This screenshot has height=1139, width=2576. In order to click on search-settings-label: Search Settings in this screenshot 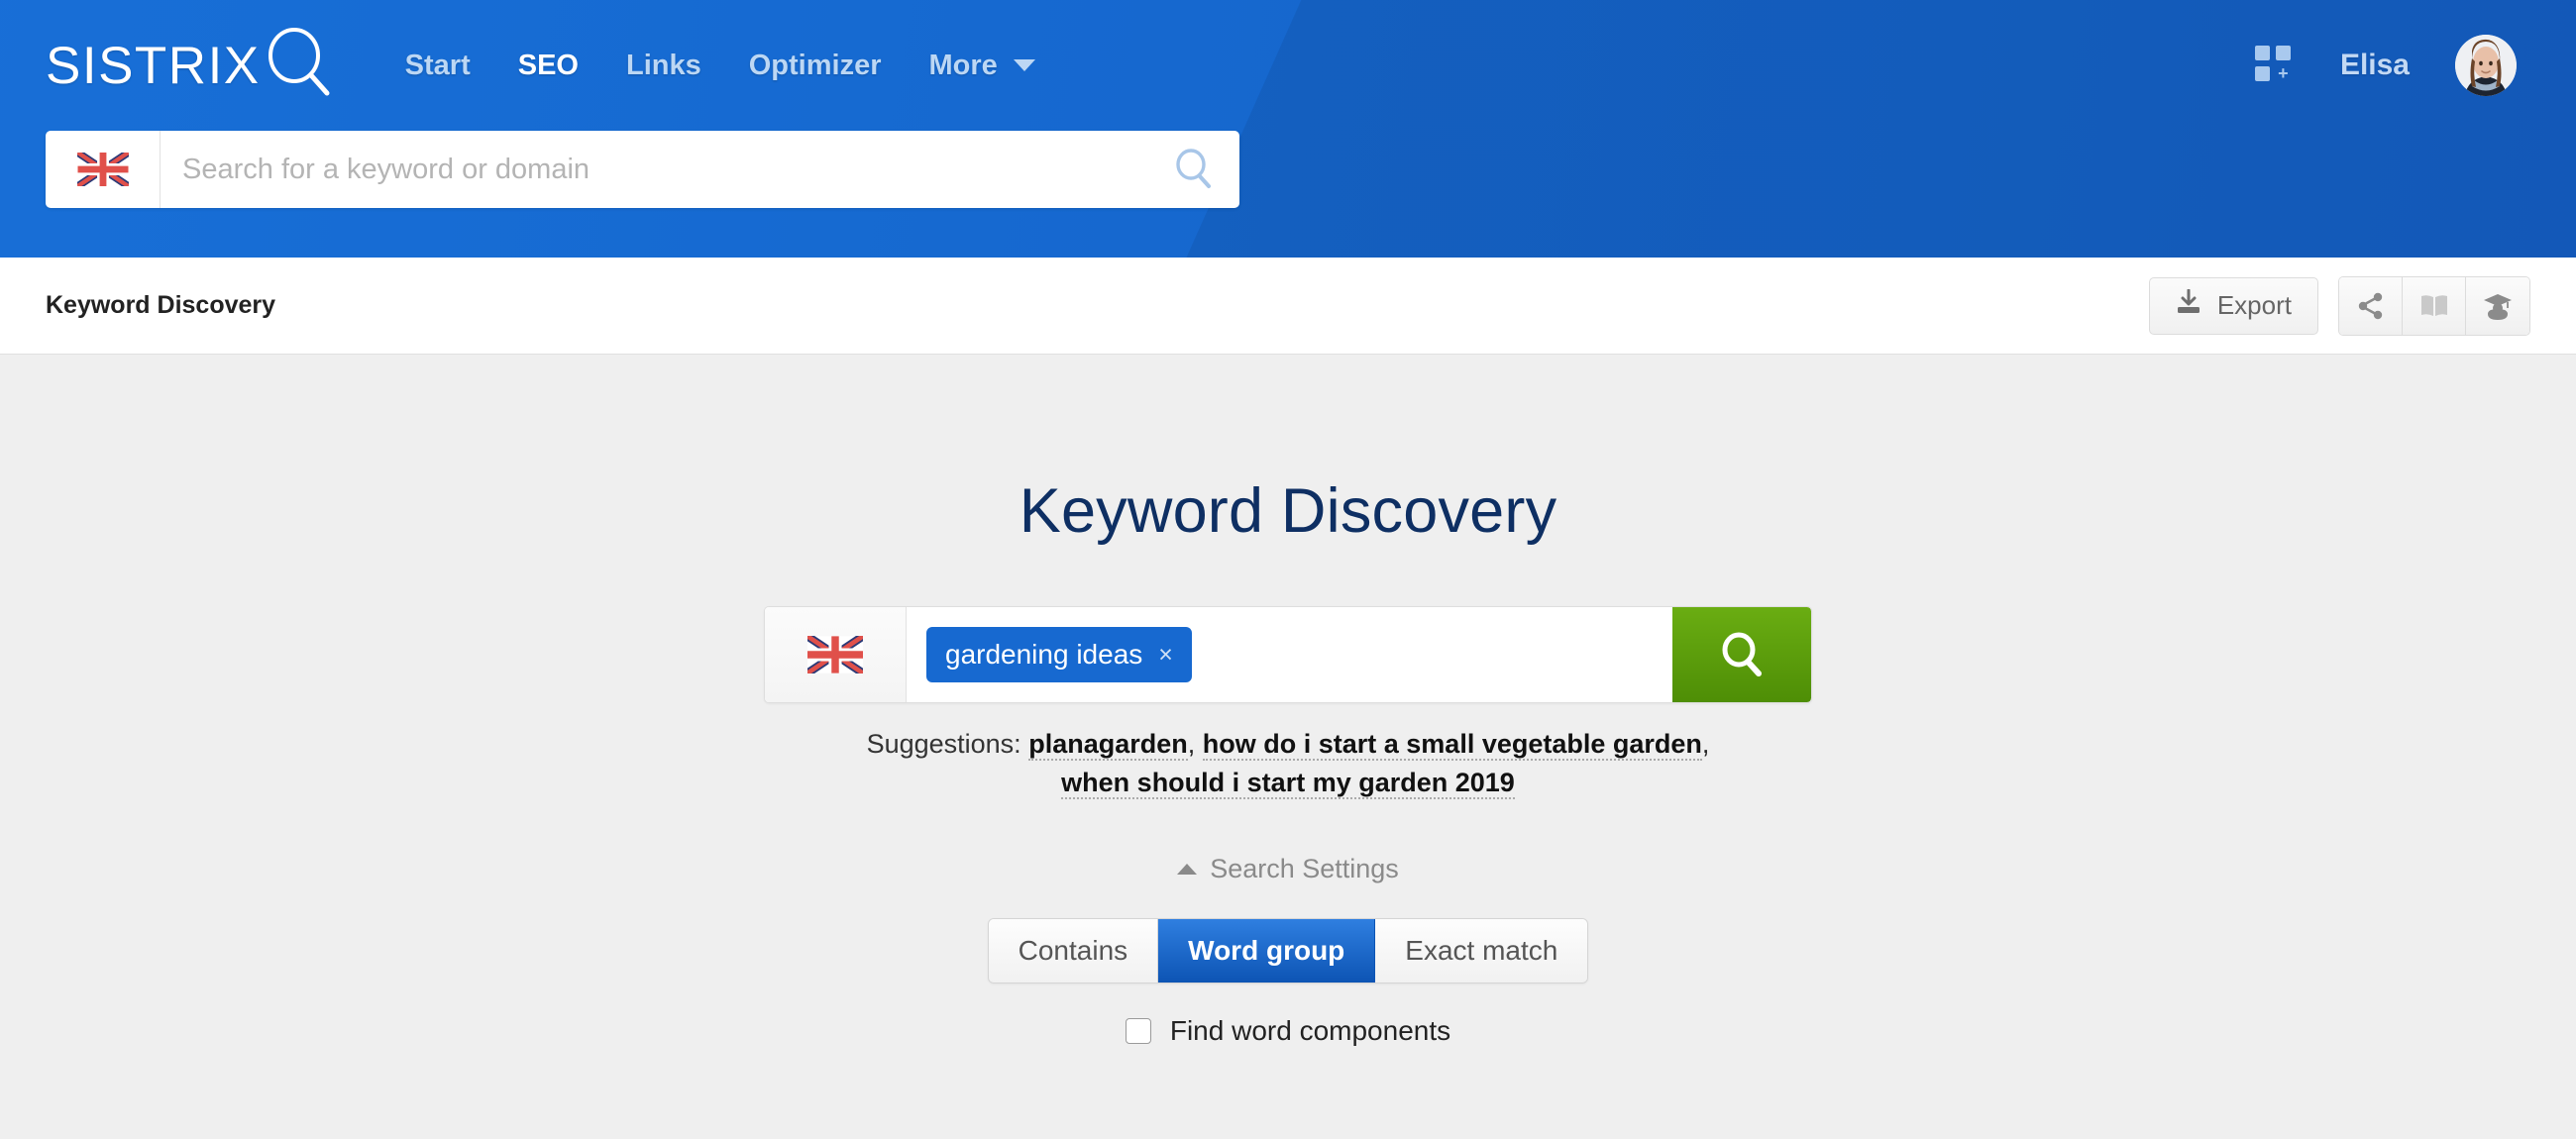, I will do `click(1304, 869)`.